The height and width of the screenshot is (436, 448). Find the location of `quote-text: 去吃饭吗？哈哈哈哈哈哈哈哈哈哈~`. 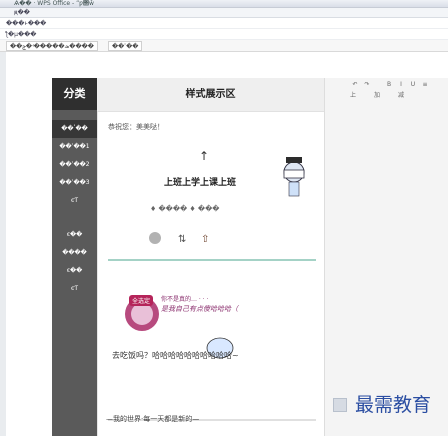

quote-text: 去吃饭吗？哈哈哈哈哈哈哈哈哈哈~ is located at coordinates (175, 355).